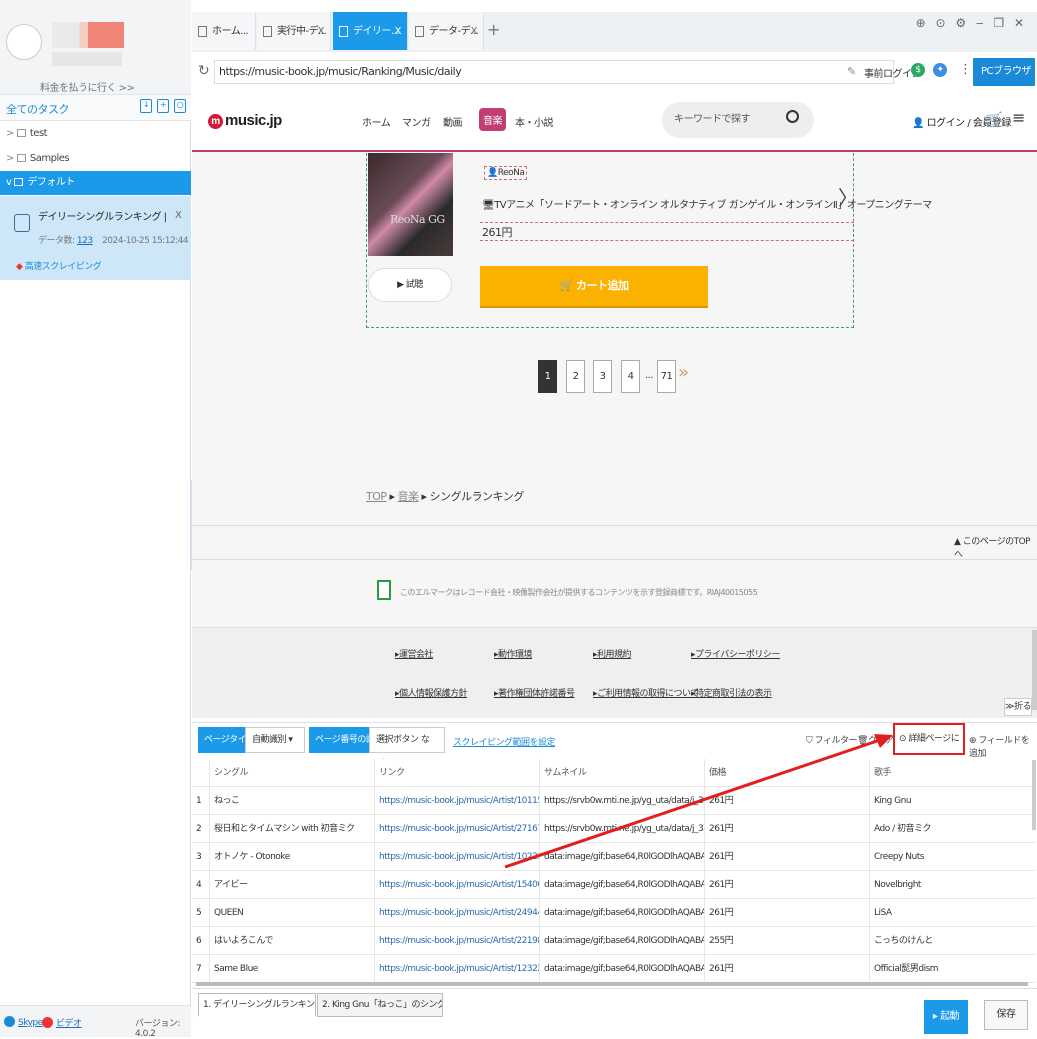 This screenshot has height=1039, width=1037. Describe the element at coordinates (292, 773) in the screenshot. I see `column-header: シングル` at that location.